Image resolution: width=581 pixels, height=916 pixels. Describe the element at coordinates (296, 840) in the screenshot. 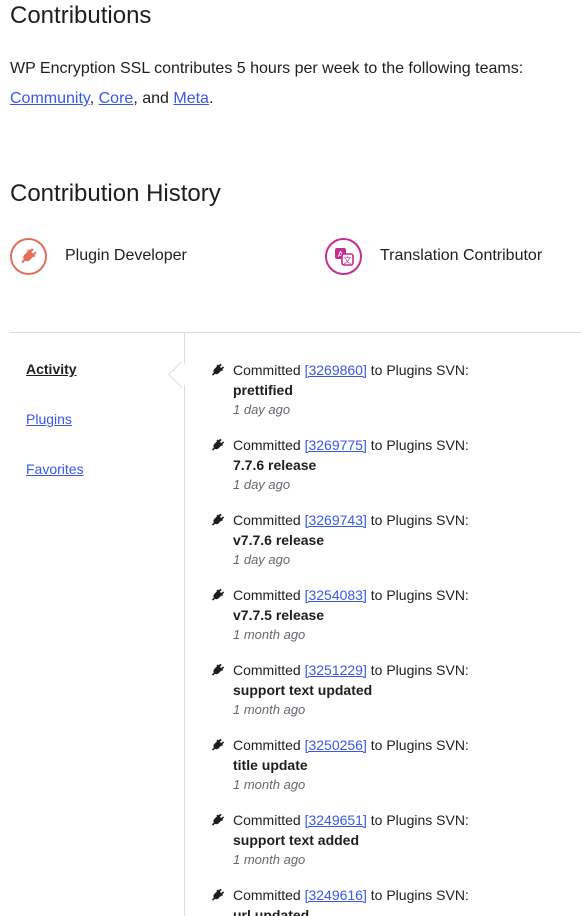

I see `commit-message: support text added` at that location.